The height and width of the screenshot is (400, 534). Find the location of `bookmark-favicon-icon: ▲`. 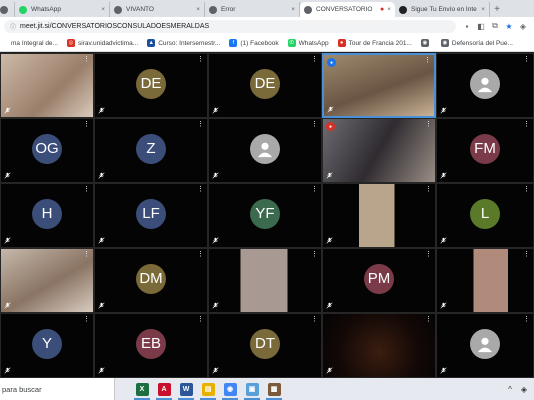

bookmark-favicon-icon: ▲ is located at coordinates (151, 43).